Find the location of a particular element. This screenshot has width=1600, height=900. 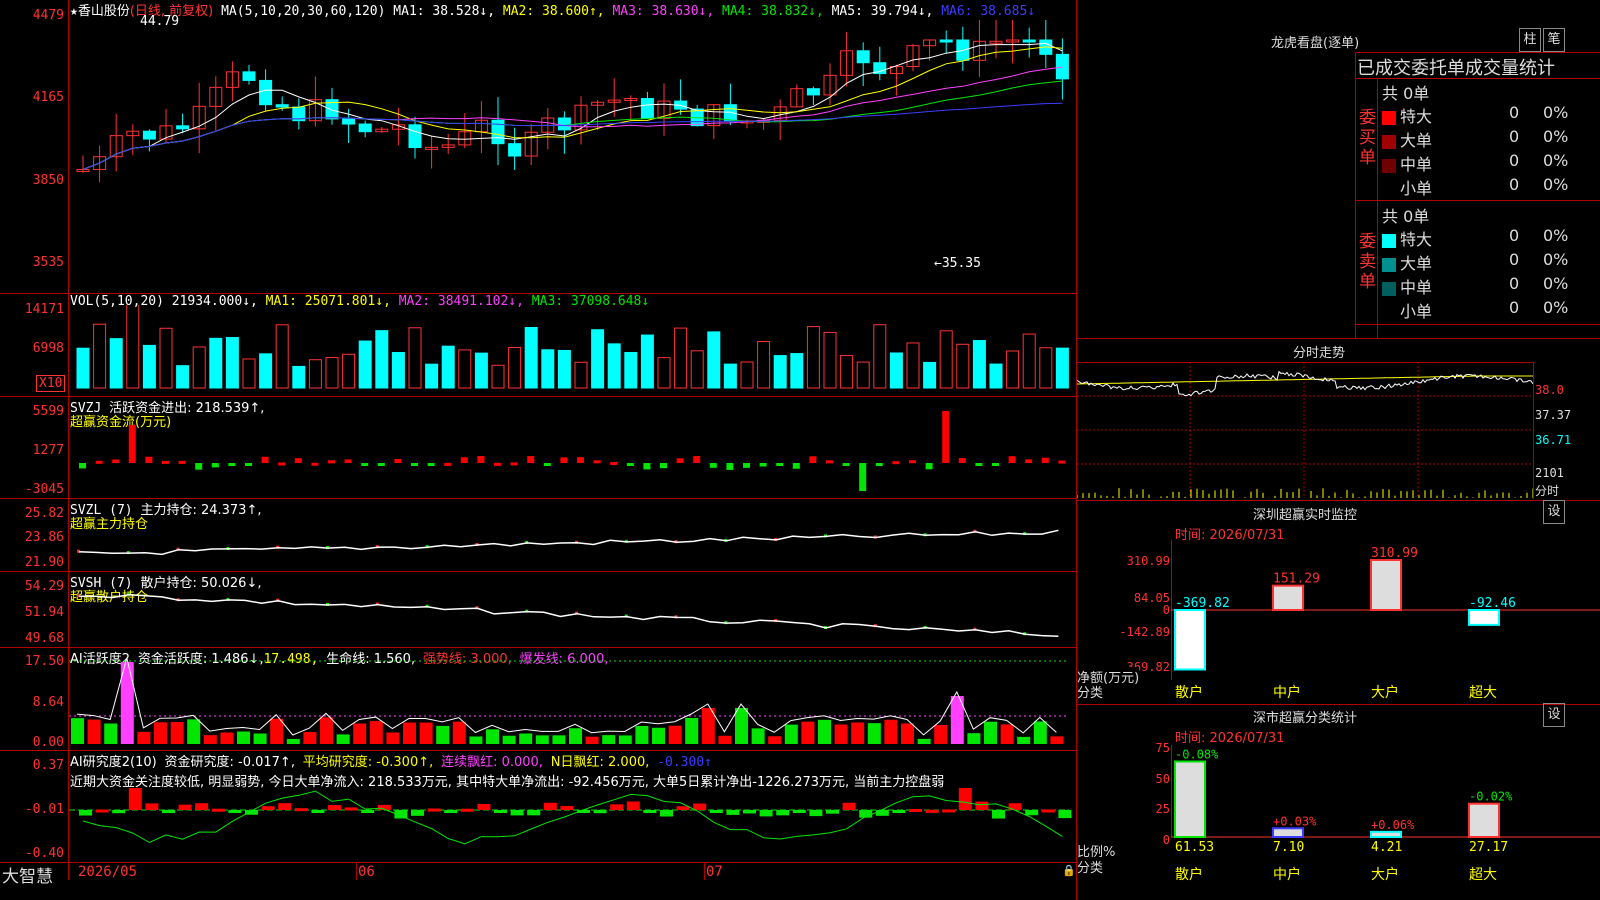

axis-vol-1: 14171 is located at coordinates (44, 309).